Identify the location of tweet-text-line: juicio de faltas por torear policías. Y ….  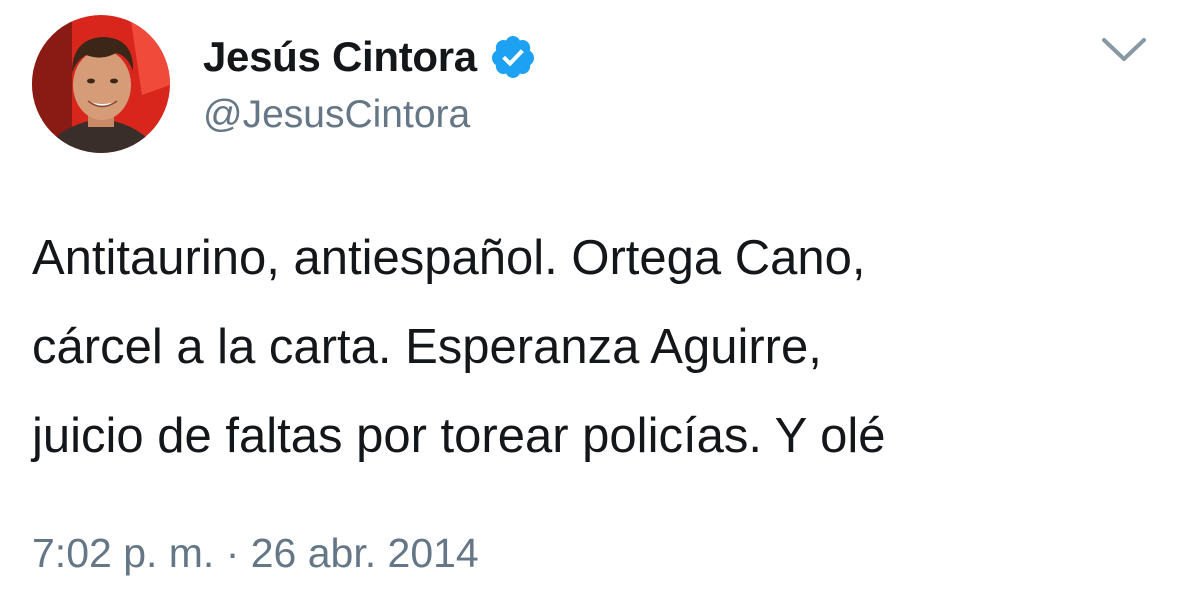
(459, 436).